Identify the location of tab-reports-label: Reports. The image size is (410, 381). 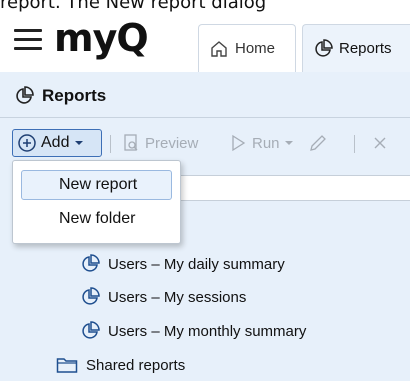
(365, 48).